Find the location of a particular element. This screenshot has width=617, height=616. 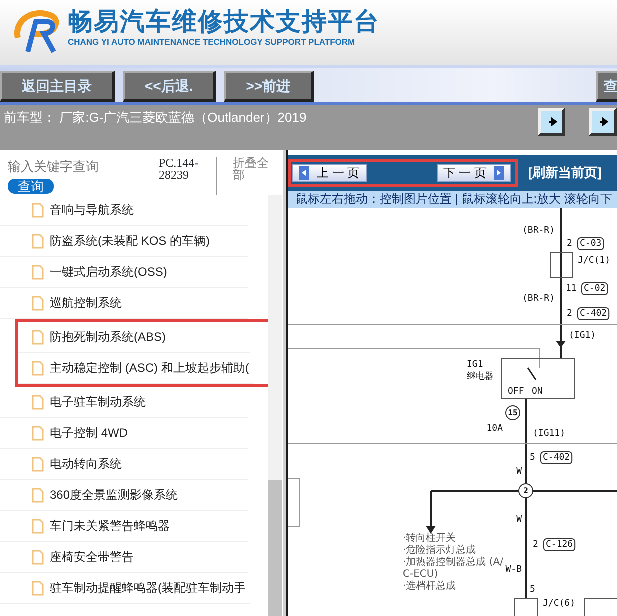

tree-item: 360度全景监测影像系统 is located at coordinates (124, 495).